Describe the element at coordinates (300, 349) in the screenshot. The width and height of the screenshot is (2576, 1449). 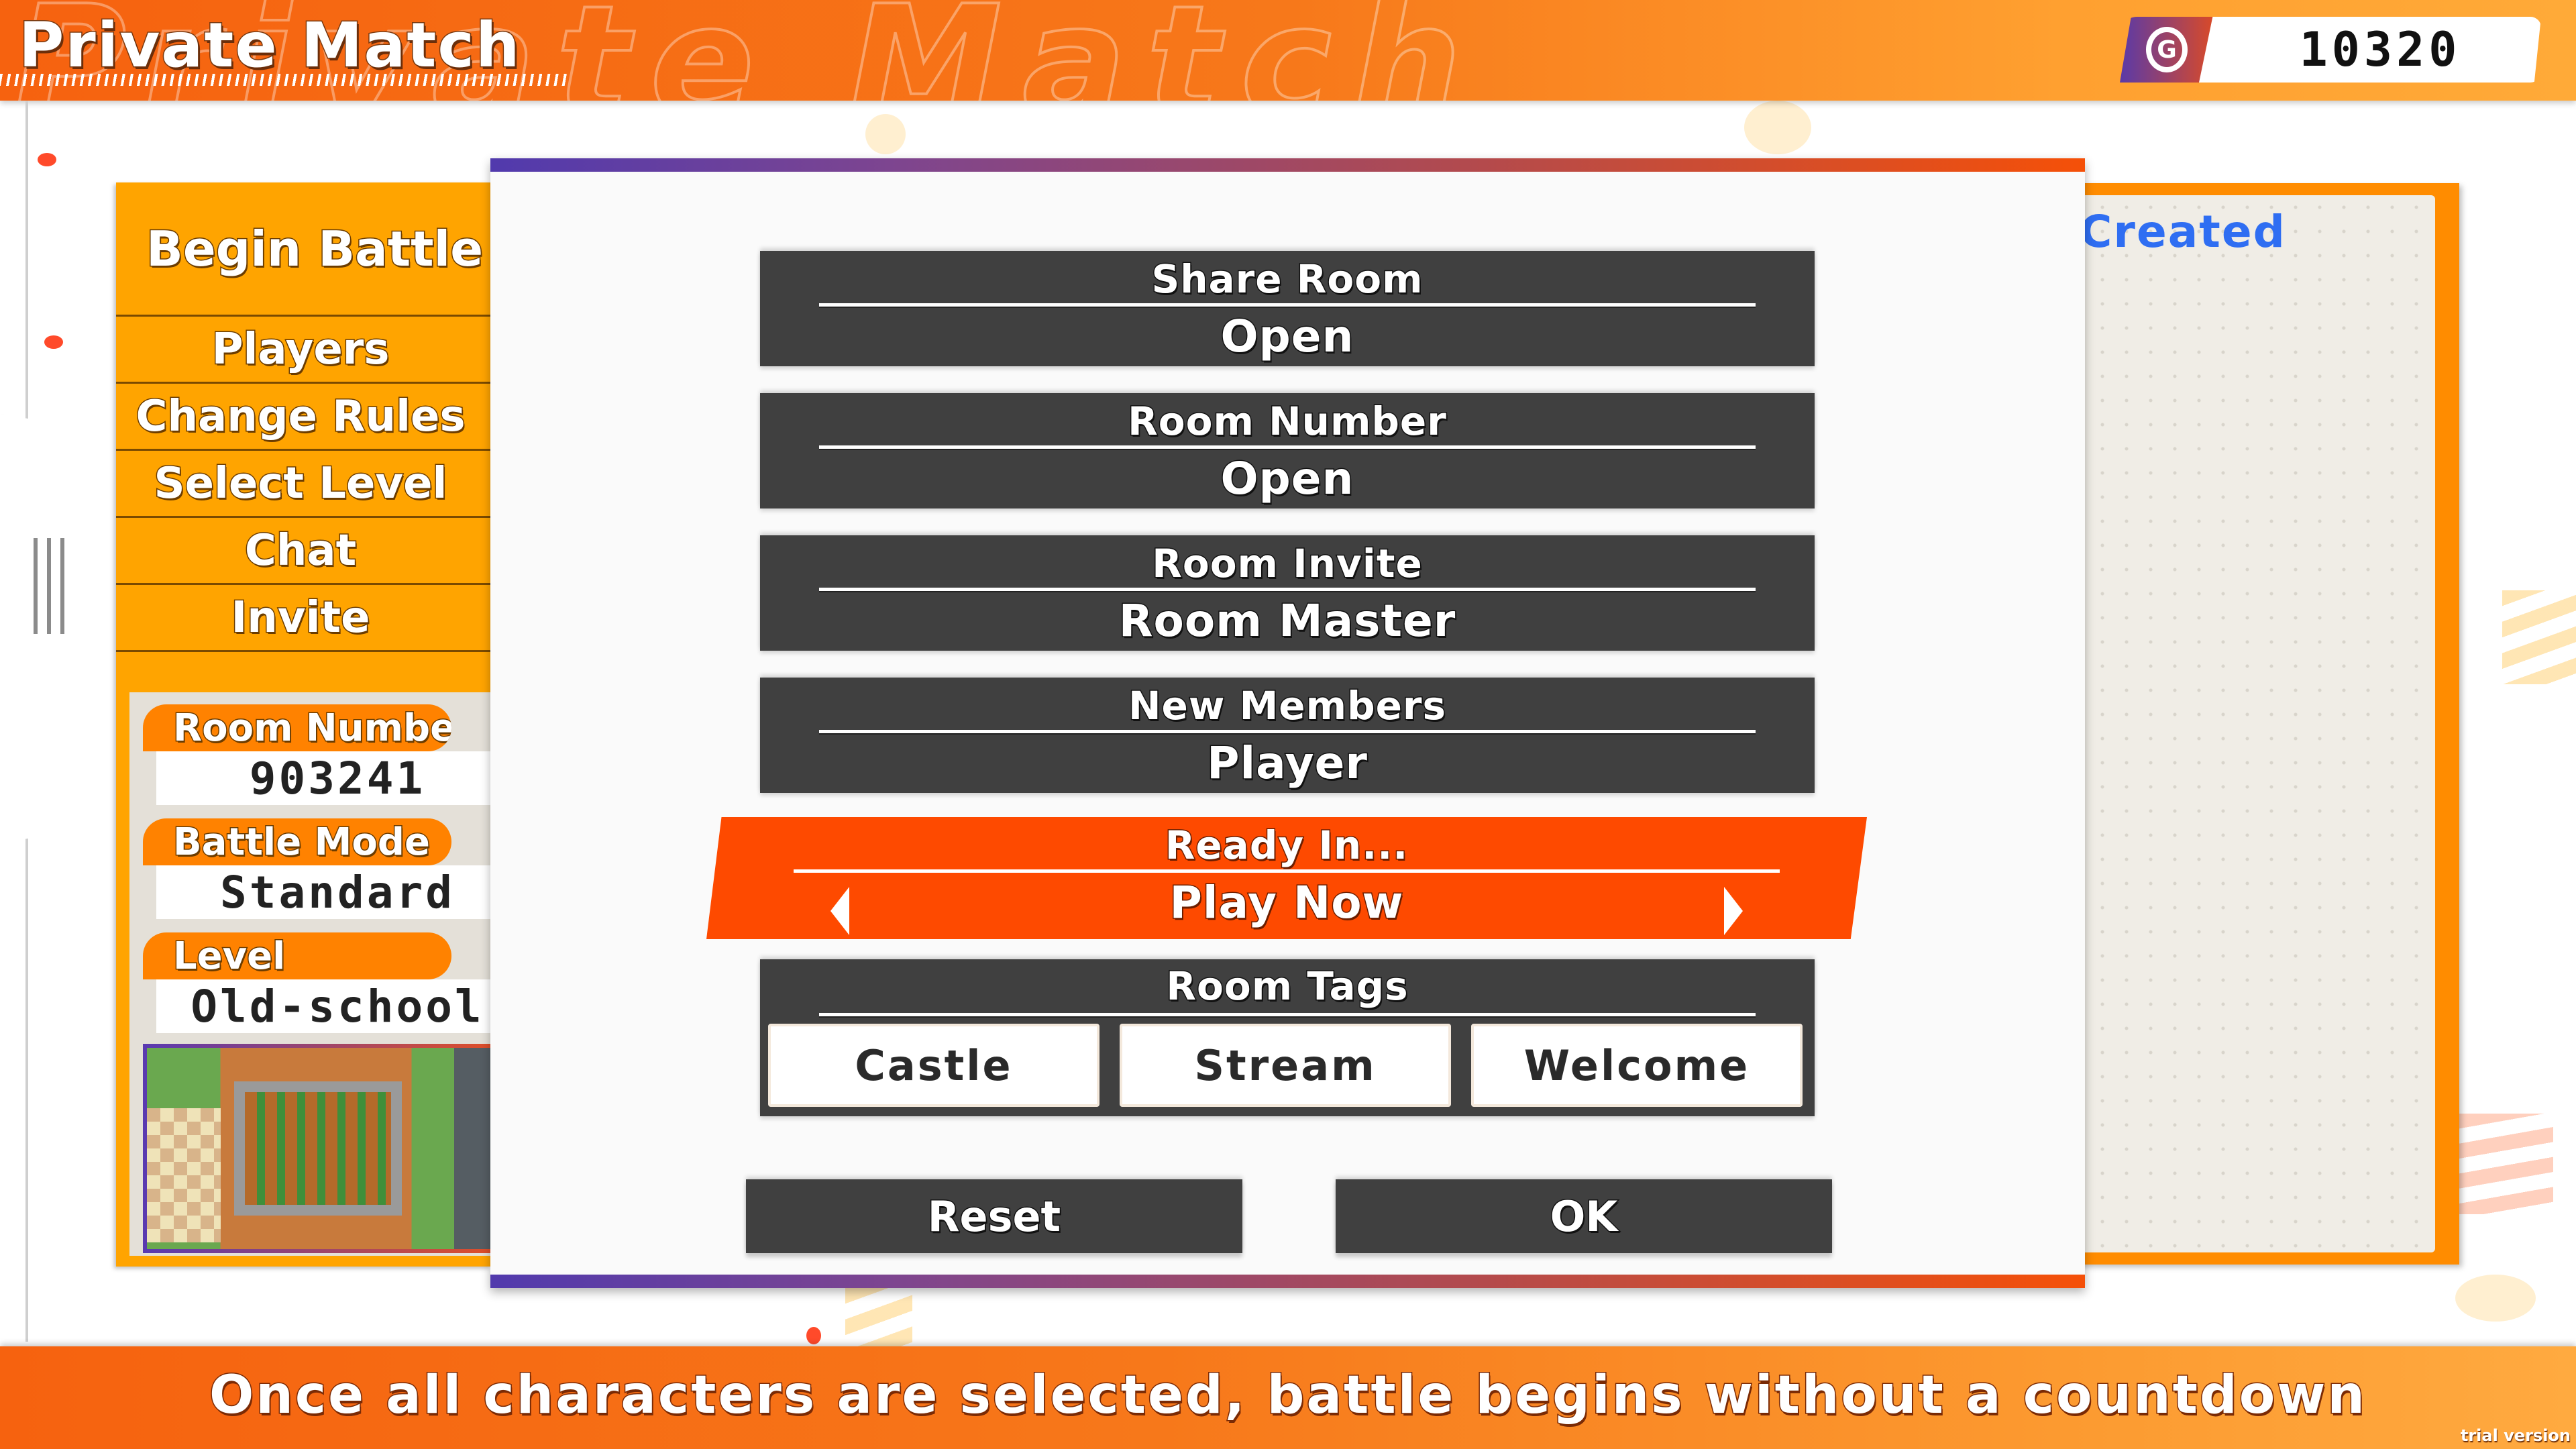
I see `menu-item-label: Players` at that location.